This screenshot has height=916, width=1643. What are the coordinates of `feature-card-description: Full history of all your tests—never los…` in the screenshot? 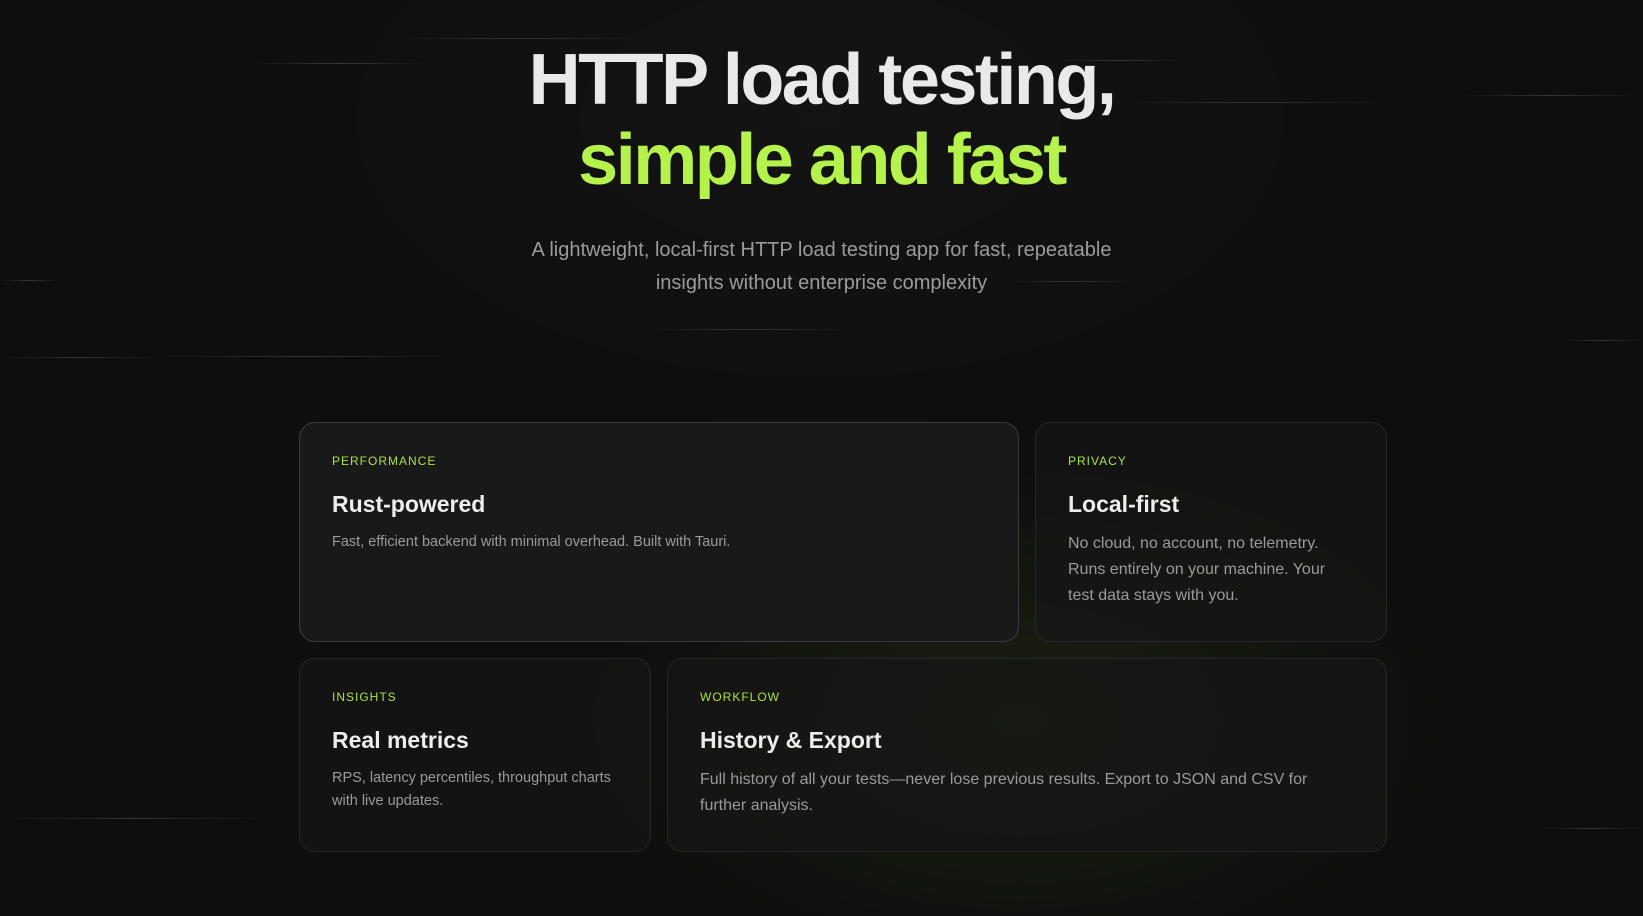 It's located at (1004, 792).